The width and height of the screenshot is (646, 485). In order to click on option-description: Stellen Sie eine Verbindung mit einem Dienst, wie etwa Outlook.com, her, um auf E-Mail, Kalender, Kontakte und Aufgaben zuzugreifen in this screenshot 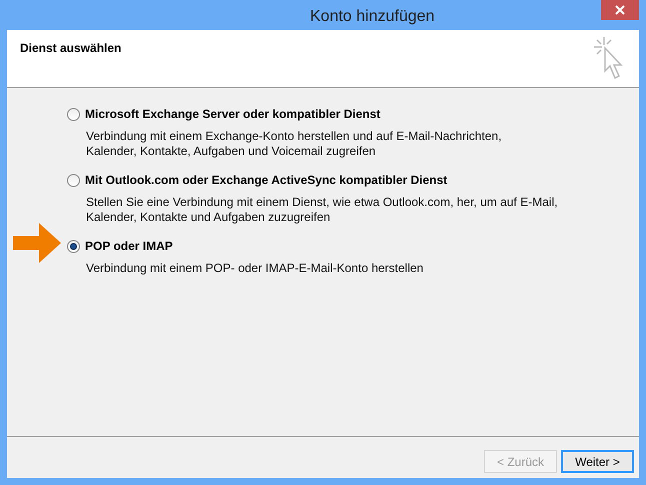, I will do `click(322, 210)`.